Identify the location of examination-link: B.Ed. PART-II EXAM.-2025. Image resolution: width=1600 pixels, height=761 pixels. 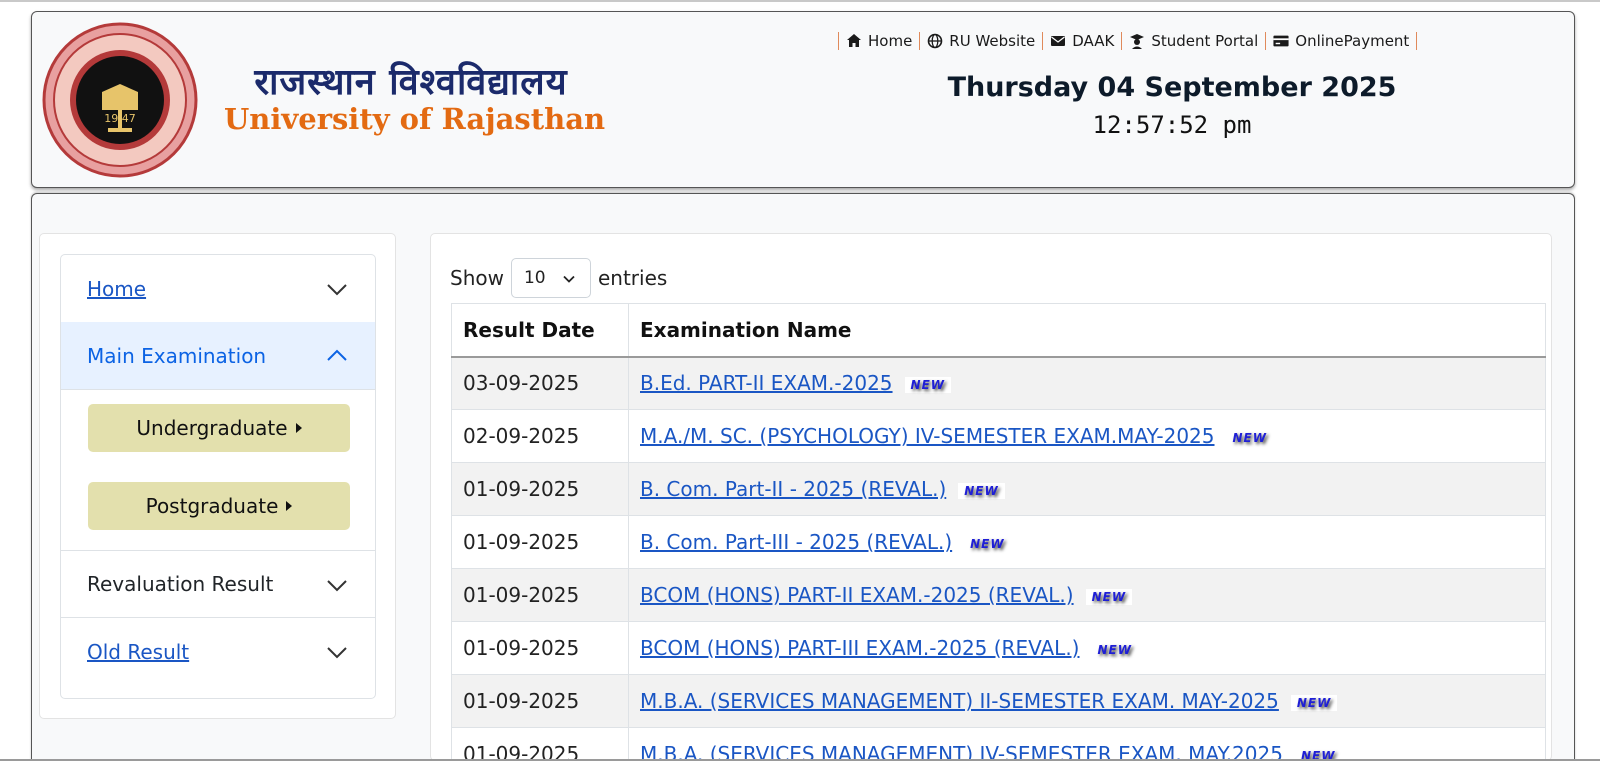
(766, 383).